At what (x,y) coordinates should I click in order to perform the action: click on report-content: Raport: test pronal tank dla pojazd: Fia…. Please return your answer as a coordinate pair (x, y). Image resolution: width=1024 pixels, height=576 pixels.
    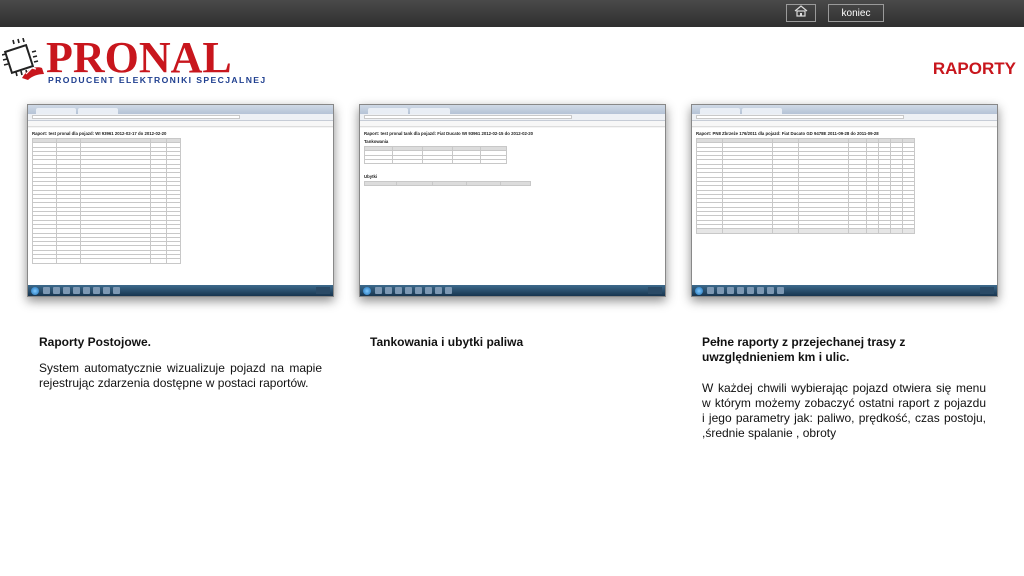
    Looking at the image, I should click on (512, 206).